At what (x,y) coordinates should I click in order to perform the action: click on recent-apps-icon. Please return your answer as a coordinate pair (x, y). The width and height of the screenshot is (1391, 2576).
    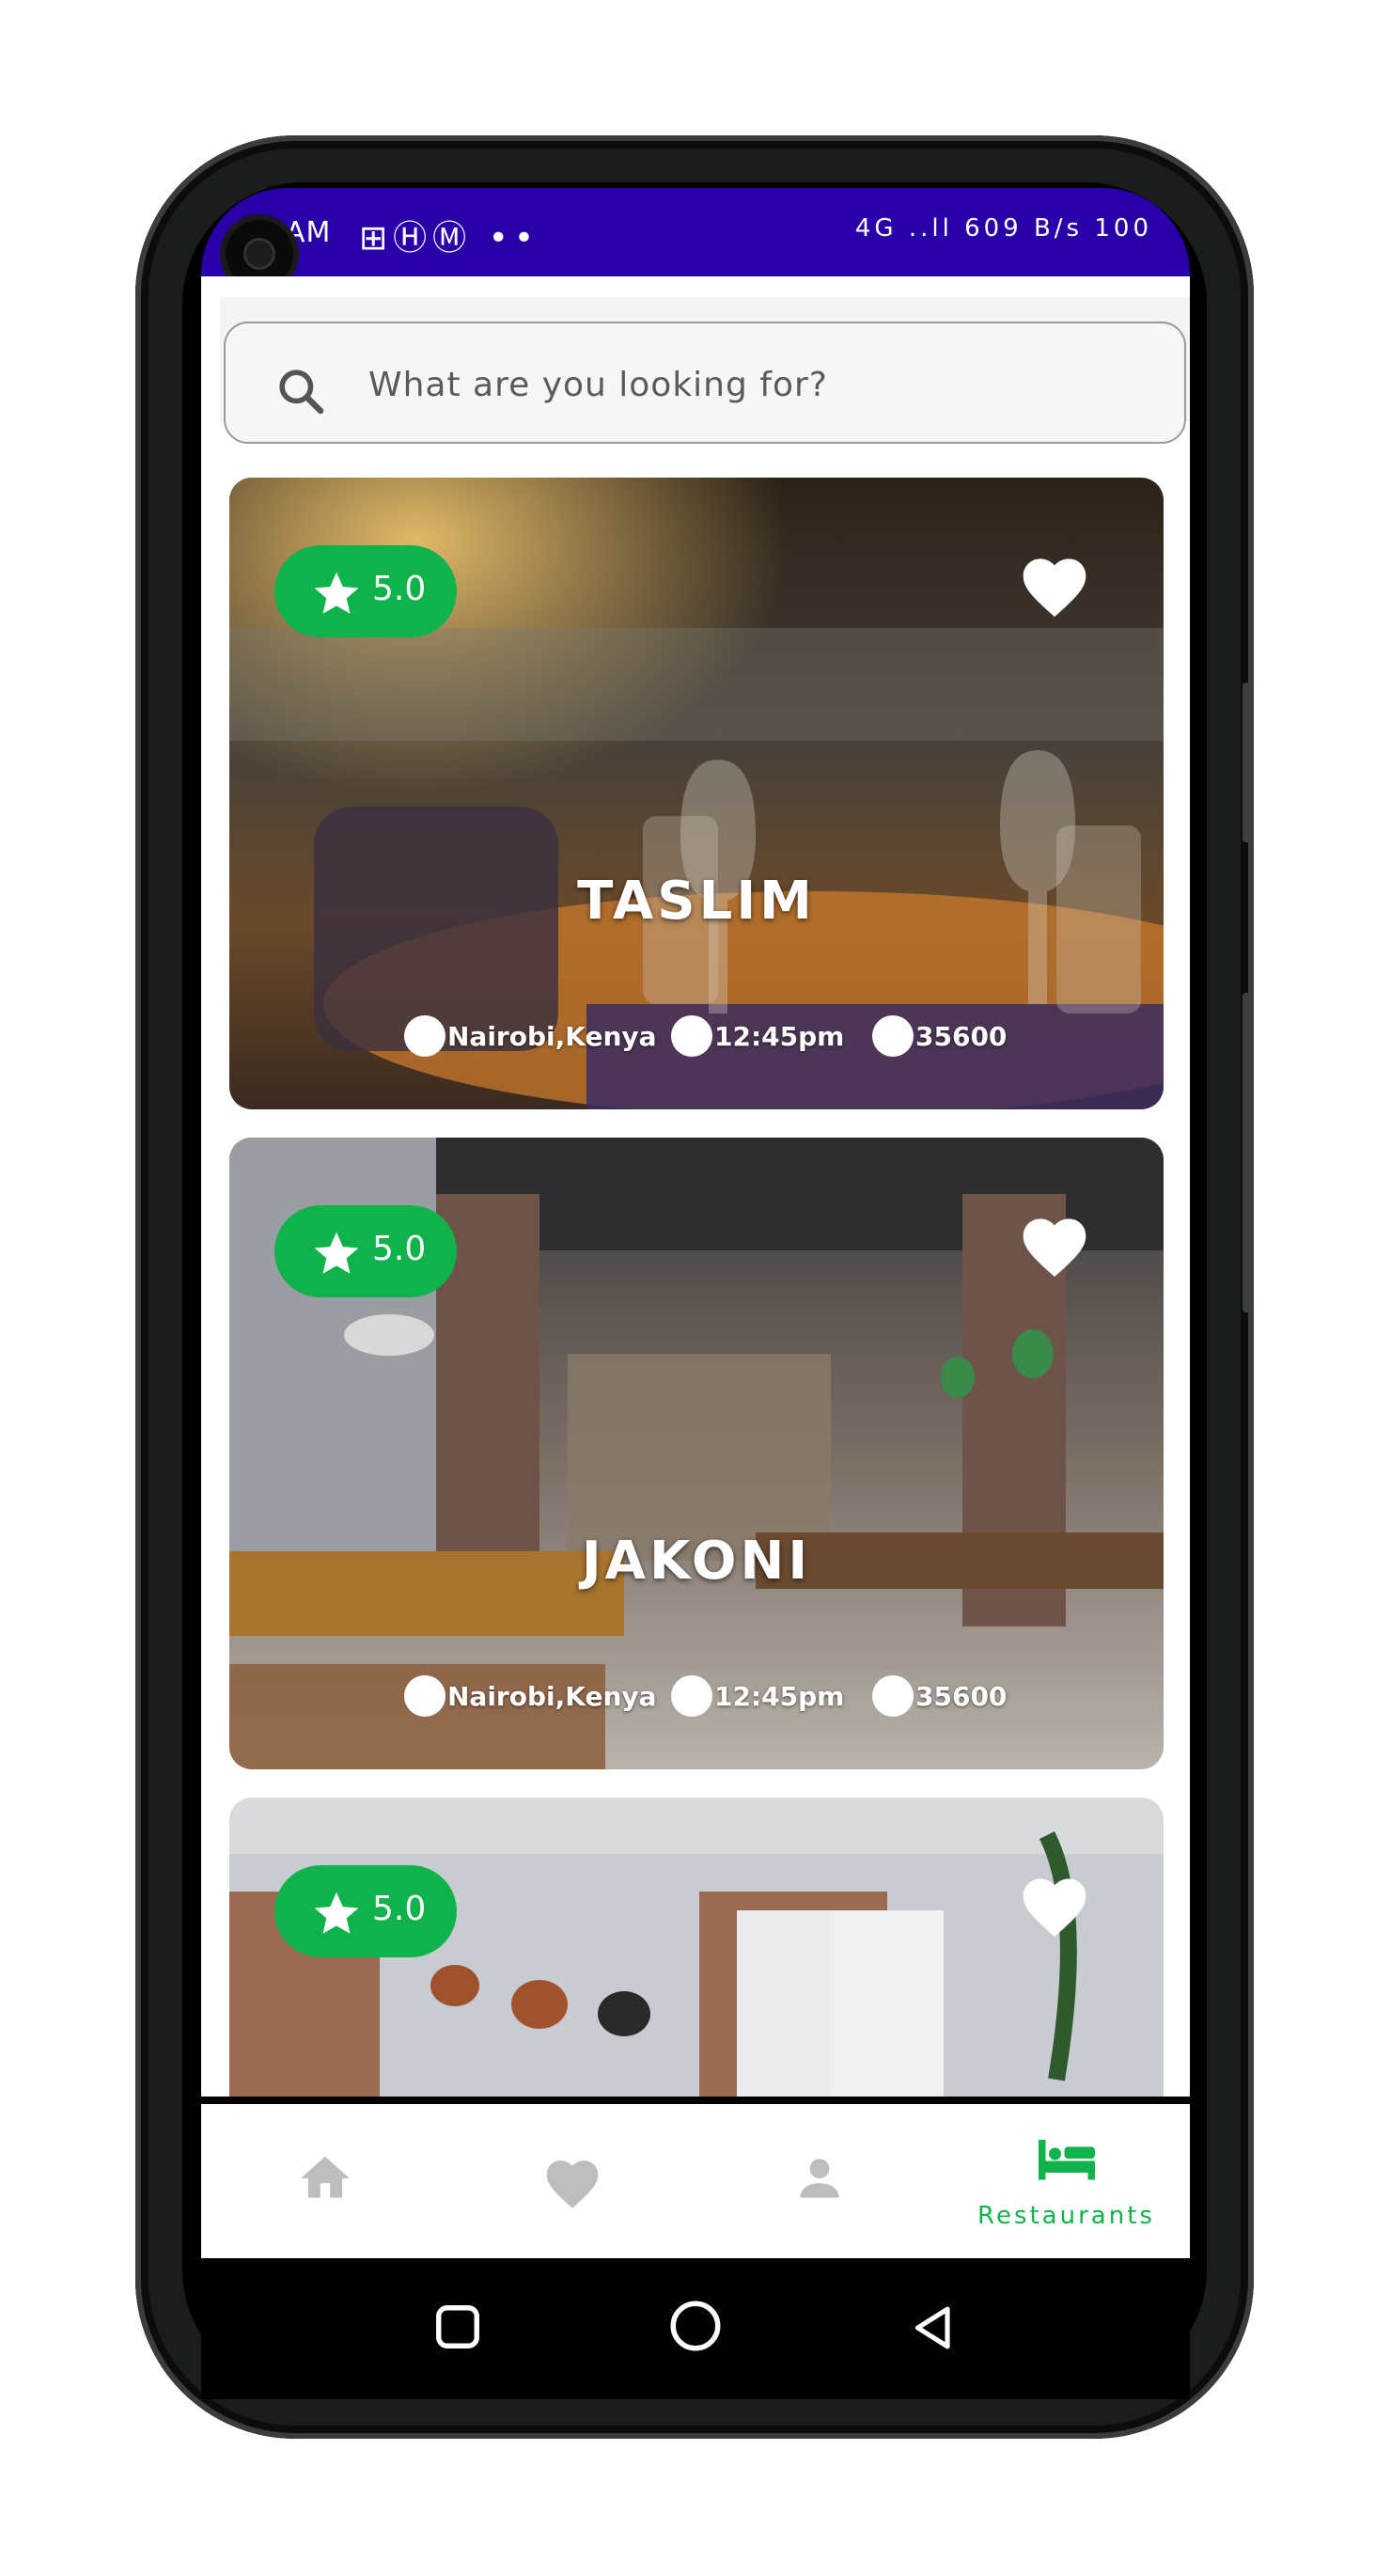
    Looking at the image, I should click on (458, 2327).